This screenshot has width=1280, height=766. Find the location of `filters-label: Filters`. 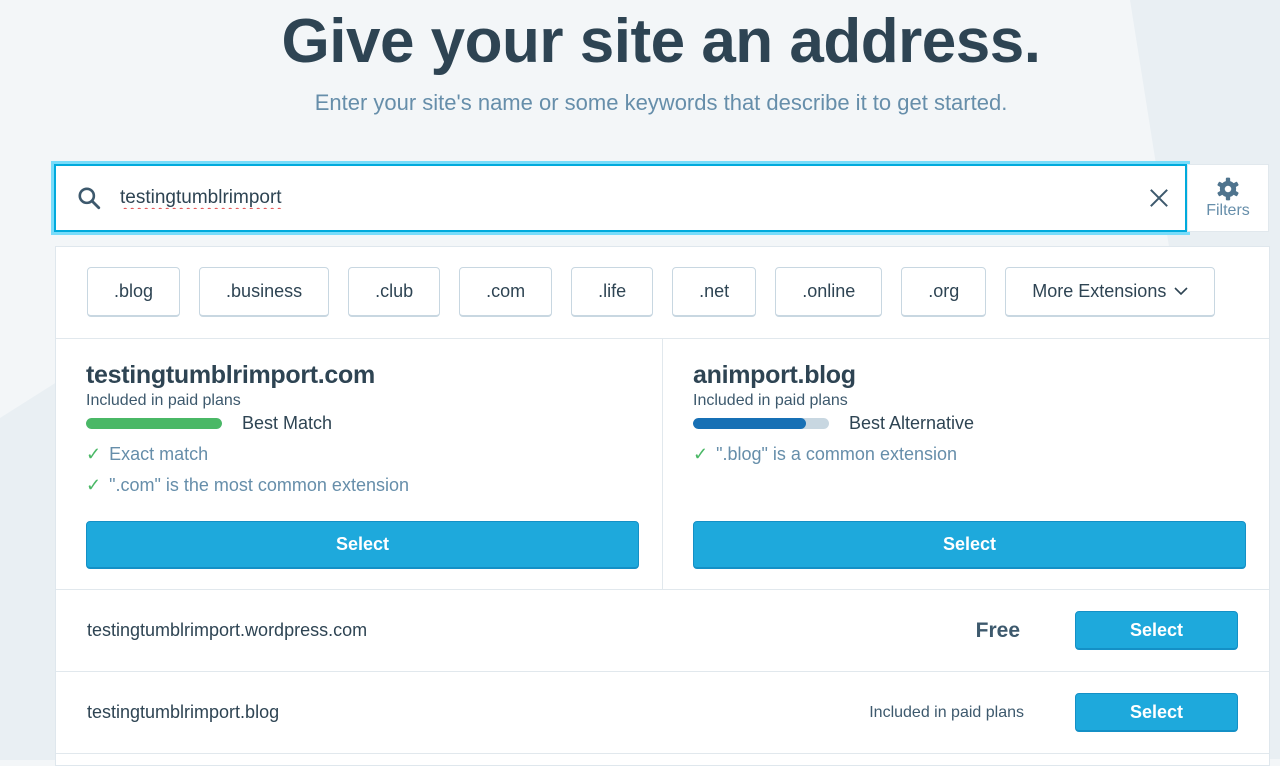

filters-label: Filters is located at coordinates (1228, 210).